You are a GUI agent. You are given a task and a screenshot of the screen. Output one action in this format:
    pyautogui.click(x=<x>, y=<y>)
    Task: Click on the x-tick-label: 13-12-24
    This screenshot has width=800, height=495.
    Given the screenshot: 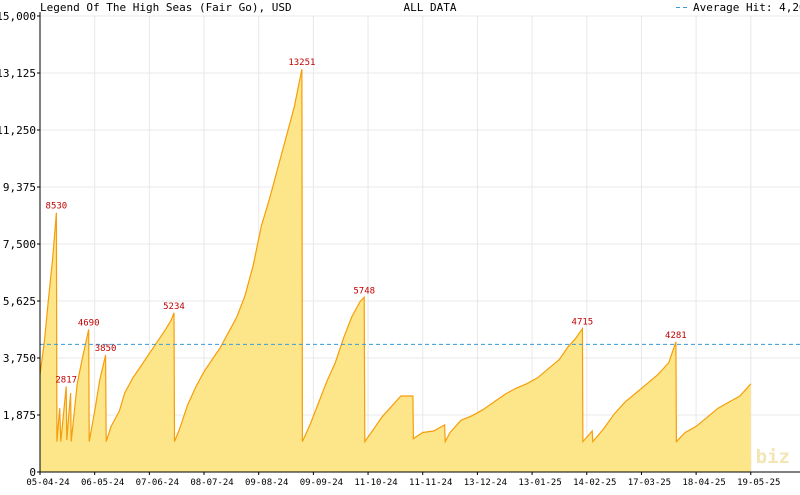 What is the action you would take?
    pyautogui.click(x=485, y=483)
    